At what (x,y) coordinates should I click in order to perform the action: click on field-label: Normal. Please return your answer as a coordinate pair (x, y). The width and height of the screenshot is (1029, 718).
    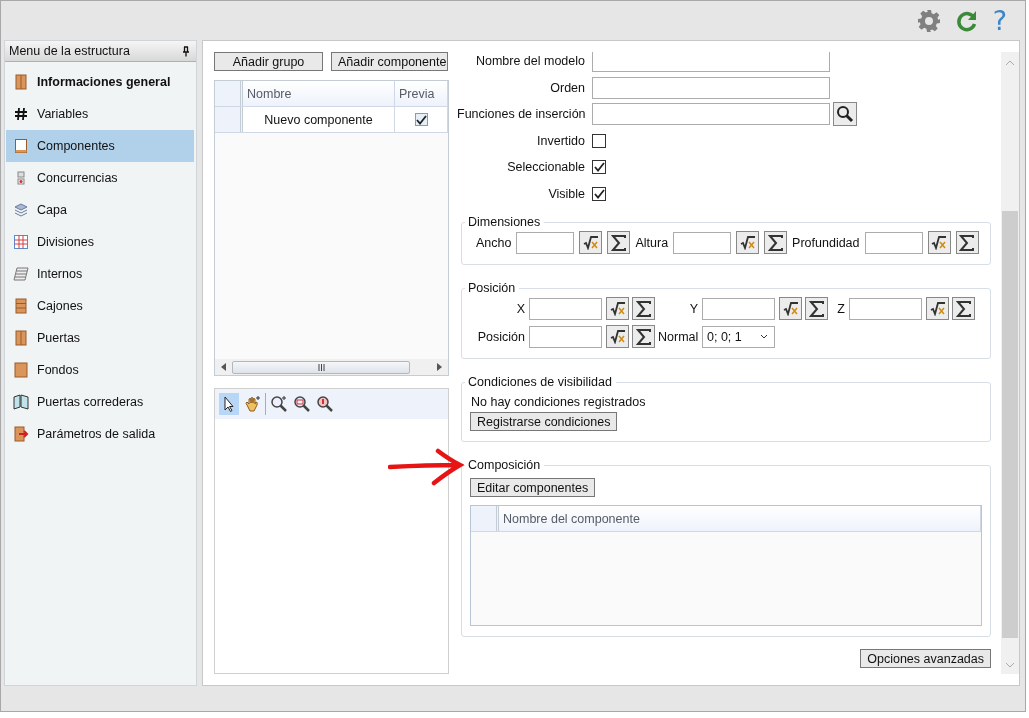
    Looking at the image, I should click on (678, 336).